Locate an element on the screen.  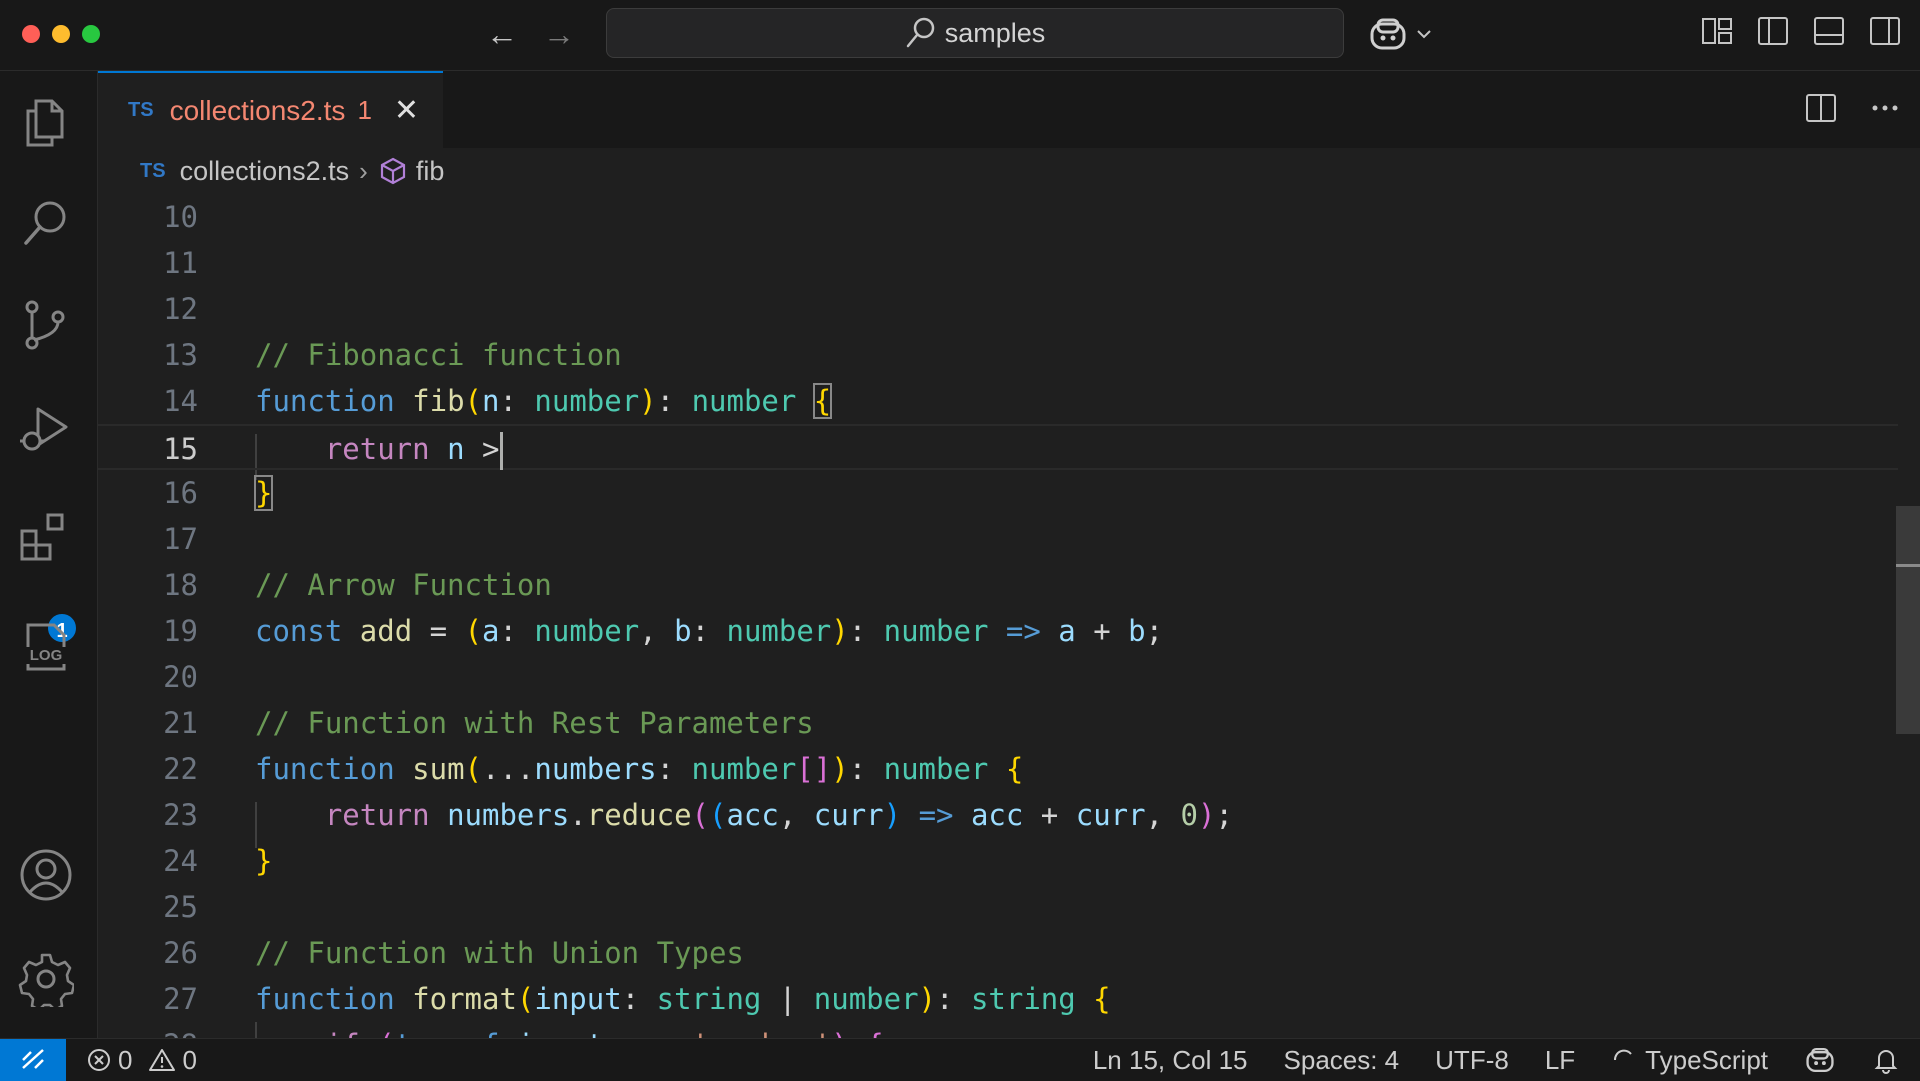
tab-collections2-ts: TS collections2.ts 1 ✕ is located at coordinates (270, 109).